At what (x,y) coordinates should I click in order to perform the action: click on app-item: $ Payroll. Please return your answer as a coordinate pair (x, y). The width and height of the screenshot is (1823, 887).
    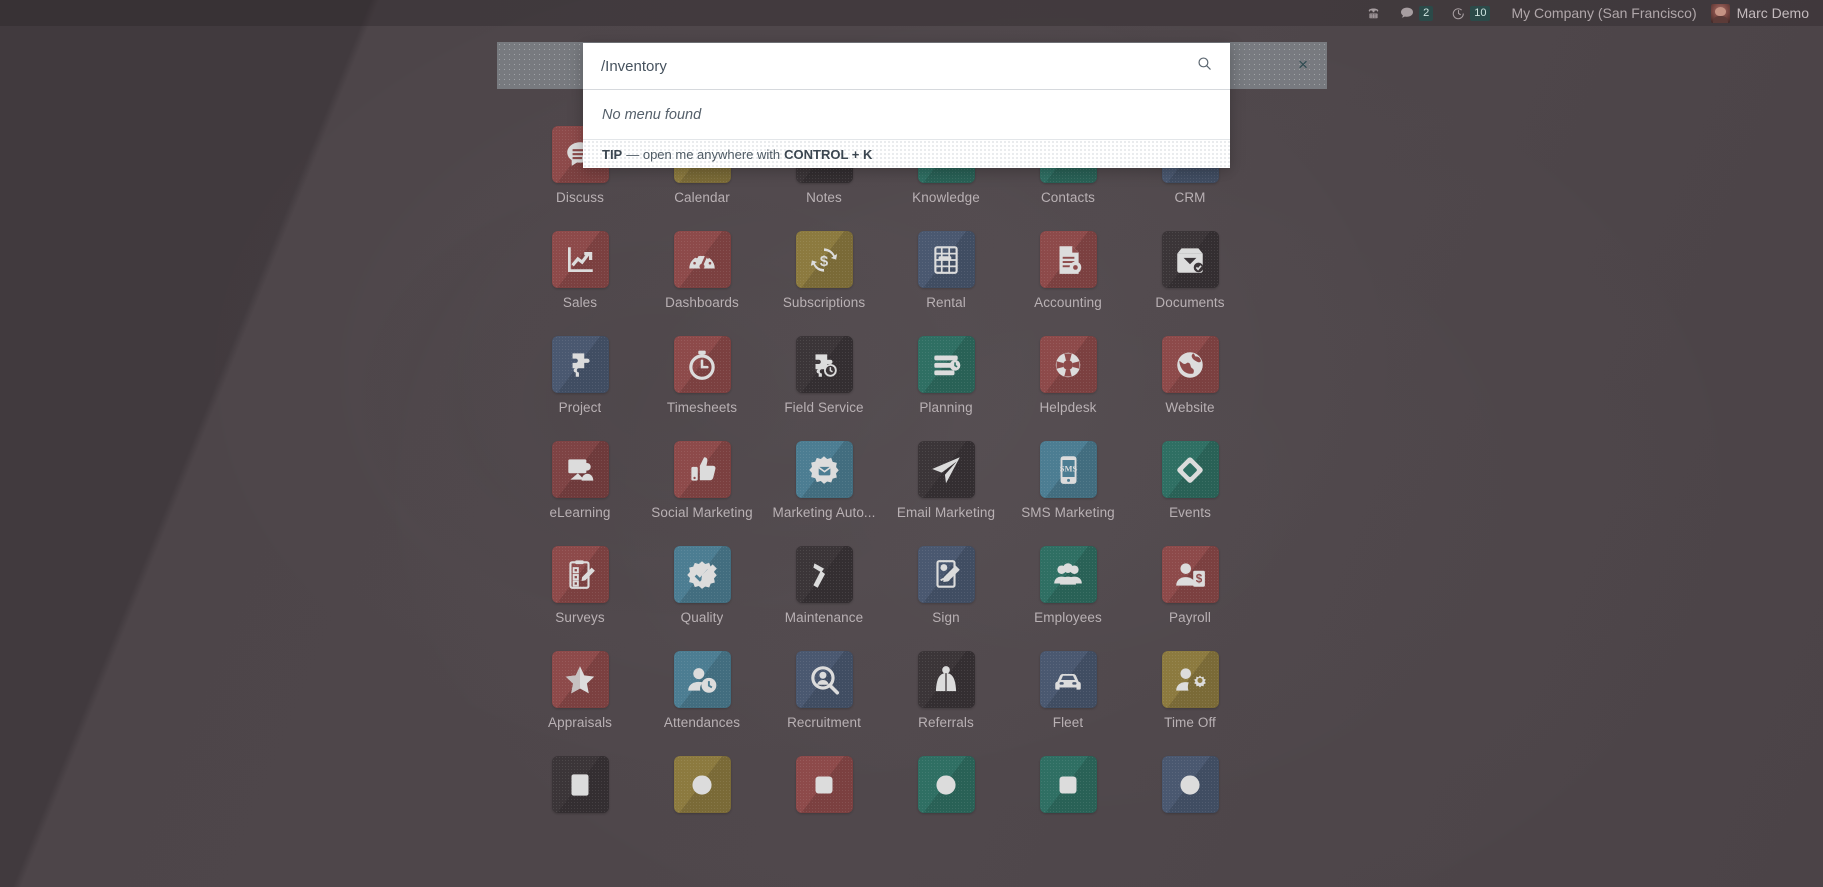
    Looking at the image, I should click on (1190, 598).